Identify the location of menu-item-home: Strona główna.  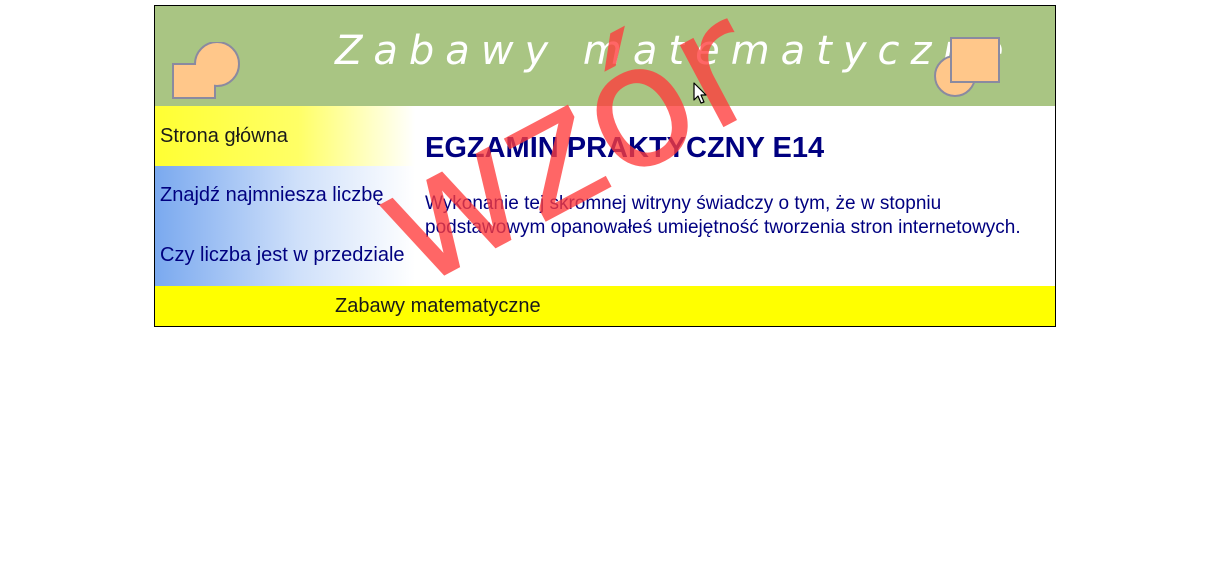
(285, 136).